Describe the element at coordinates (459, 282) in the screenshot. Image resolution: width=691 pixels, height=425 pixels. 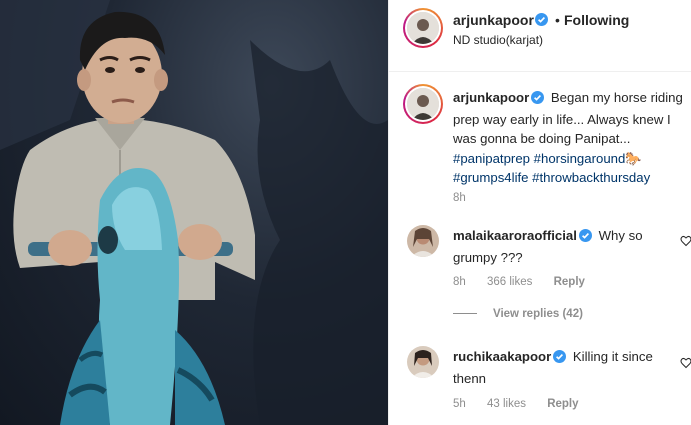
I see `comment-timestamp: 8h` at that location.